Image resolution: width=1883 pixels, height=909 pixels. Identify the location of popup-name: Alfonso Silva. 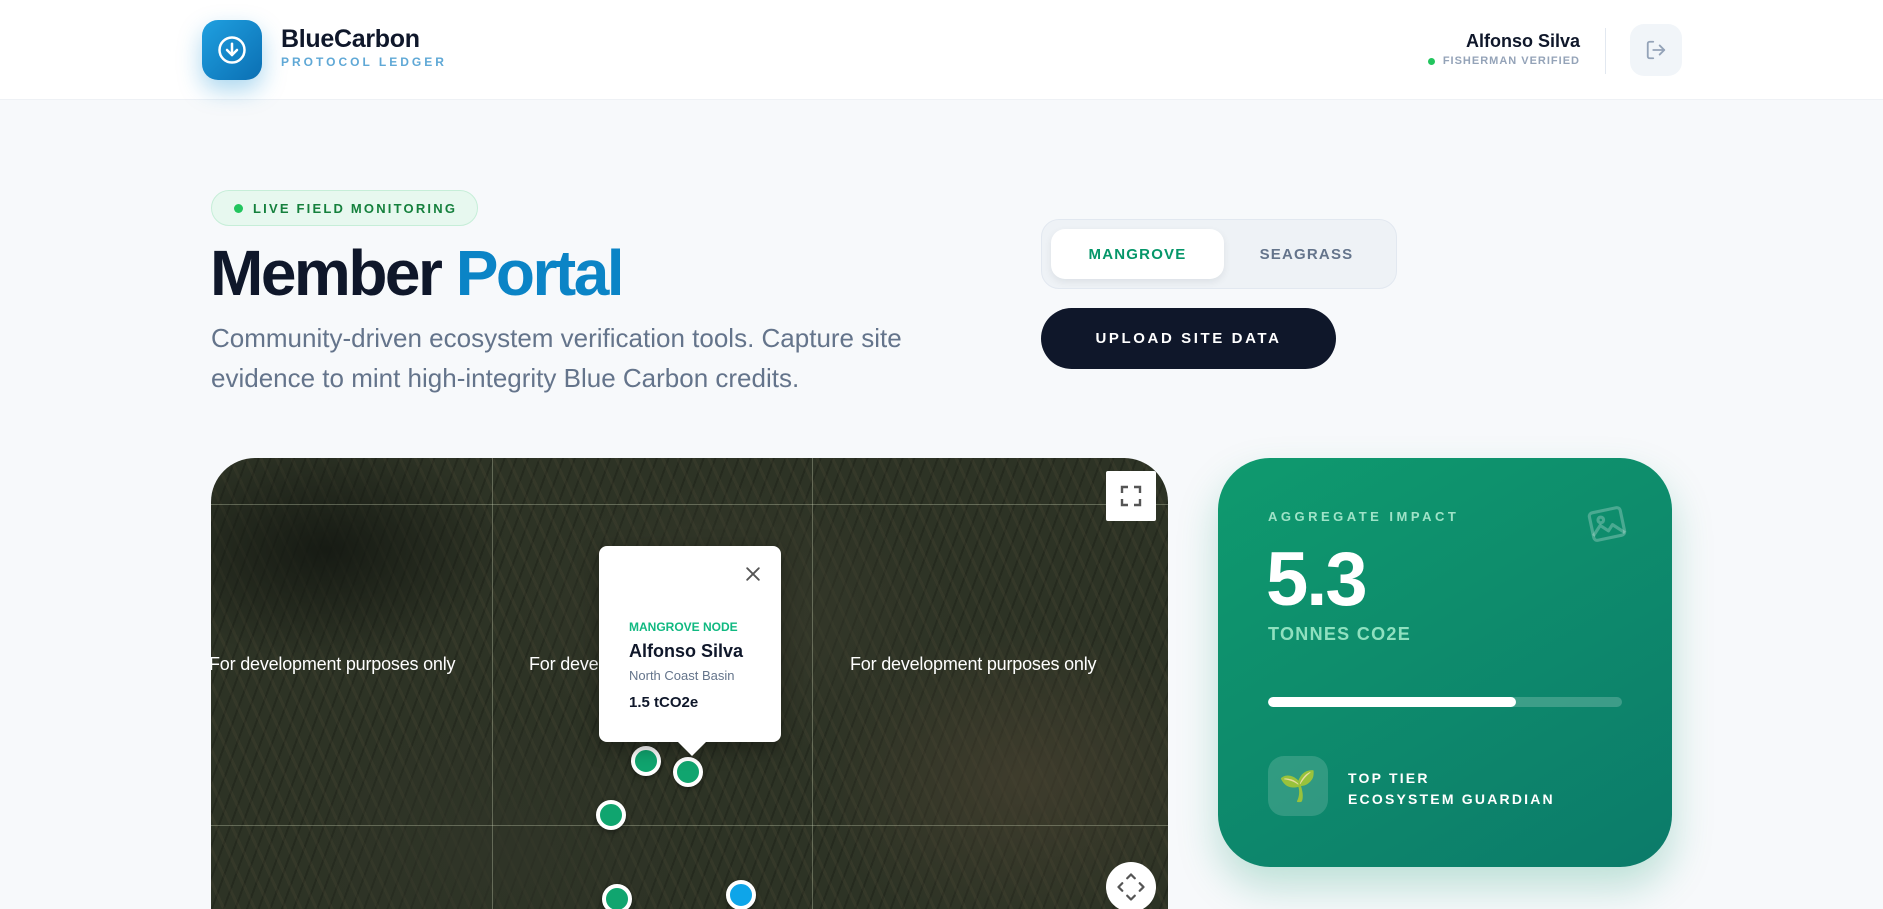
(686, 651).